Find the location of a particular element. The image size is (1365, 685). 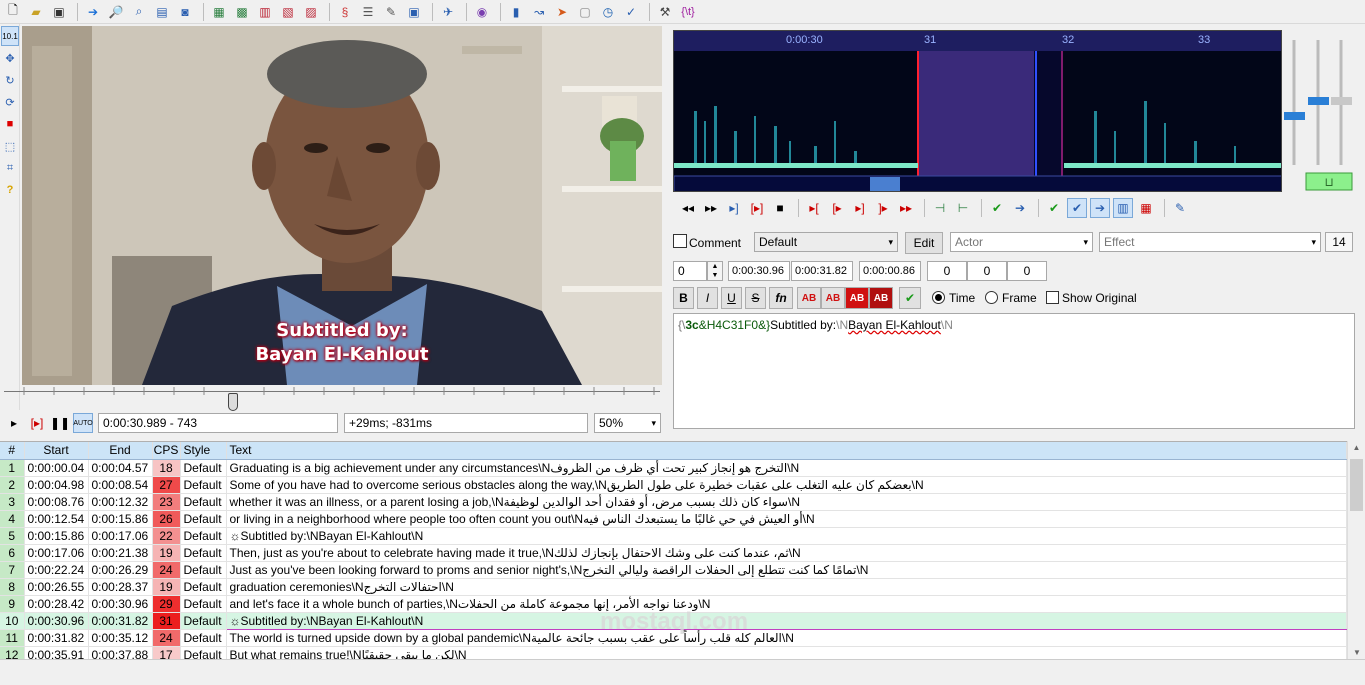

margin-left-input: 0 is located at coordinates (947, 271).